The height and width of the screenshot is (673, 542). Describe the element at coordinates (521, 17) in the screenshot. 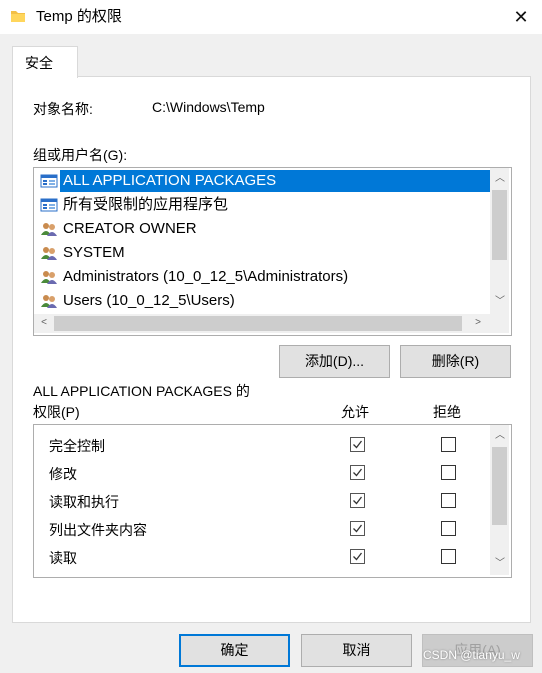

I see `close-button: ✕` at that location.